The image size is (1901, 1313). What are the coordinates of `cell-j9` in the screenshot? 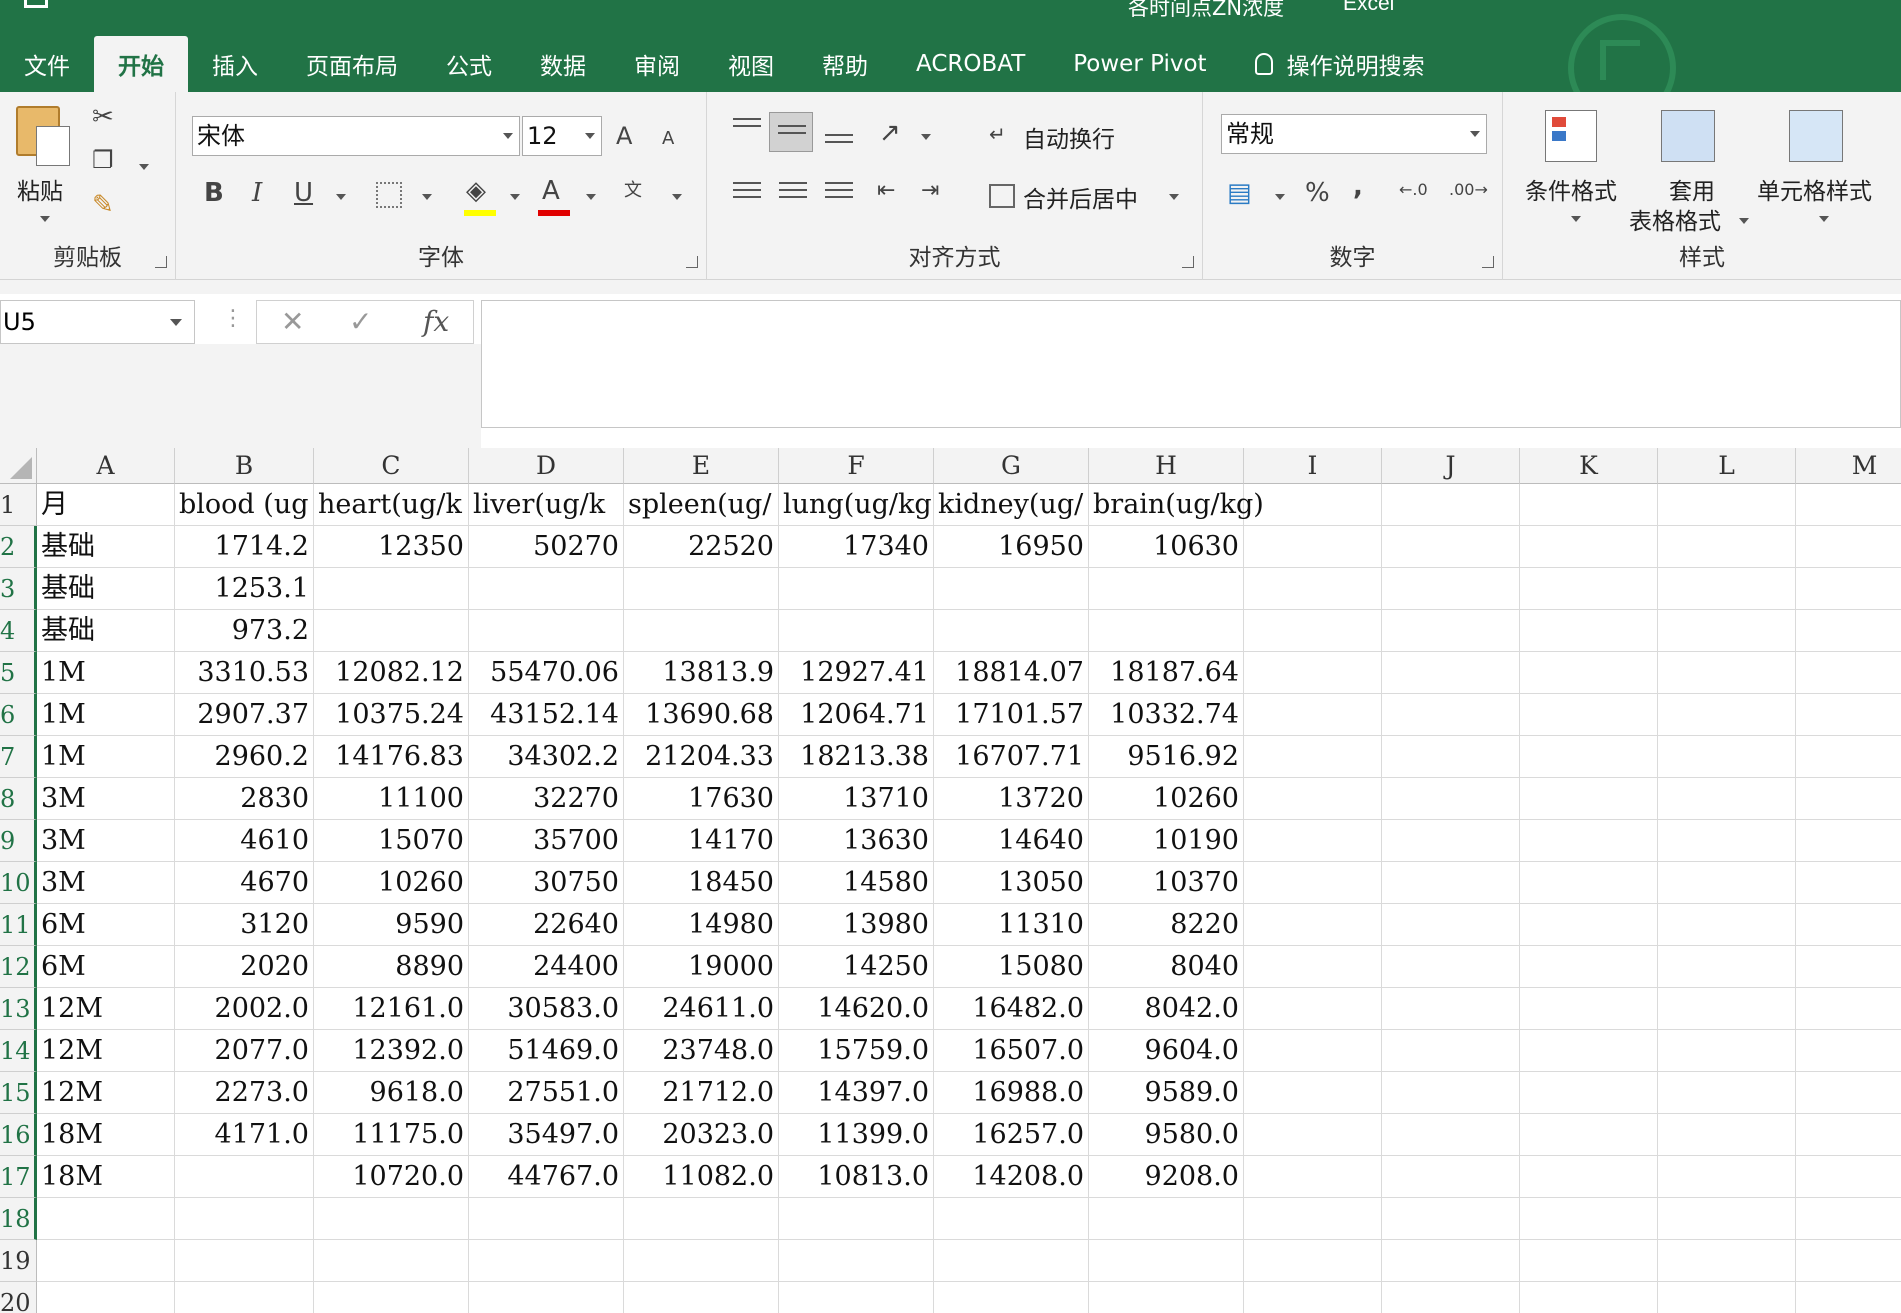 It's located at (1451, 841).